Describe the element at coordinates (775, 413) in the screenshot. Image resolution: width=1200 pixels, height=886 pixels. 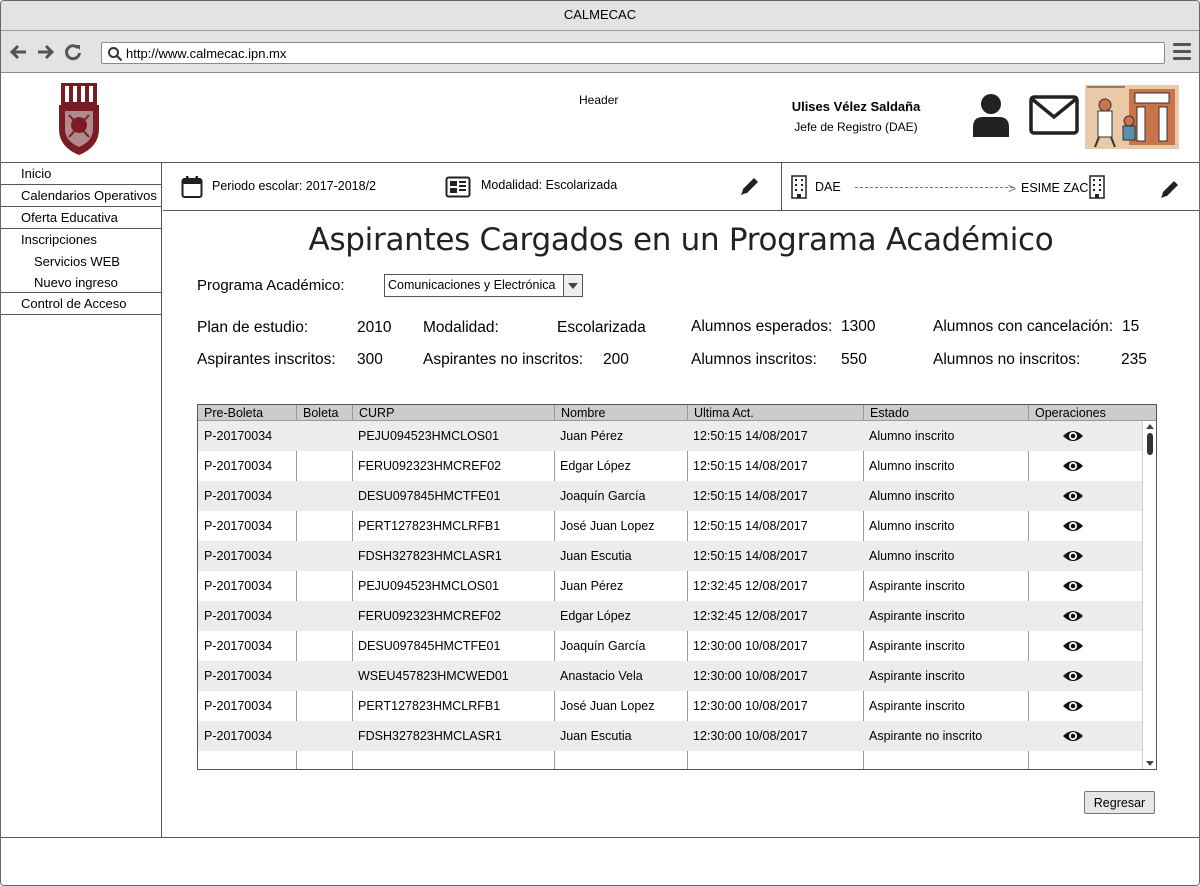
I see `column-header: Ultima Act.` at that location.